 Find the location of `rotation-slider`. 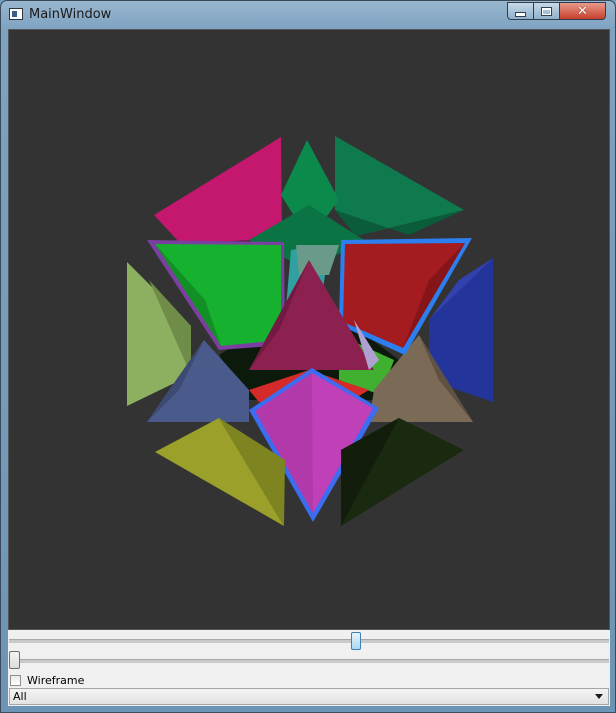

rotation-slider is located at coordinates (309, 641).